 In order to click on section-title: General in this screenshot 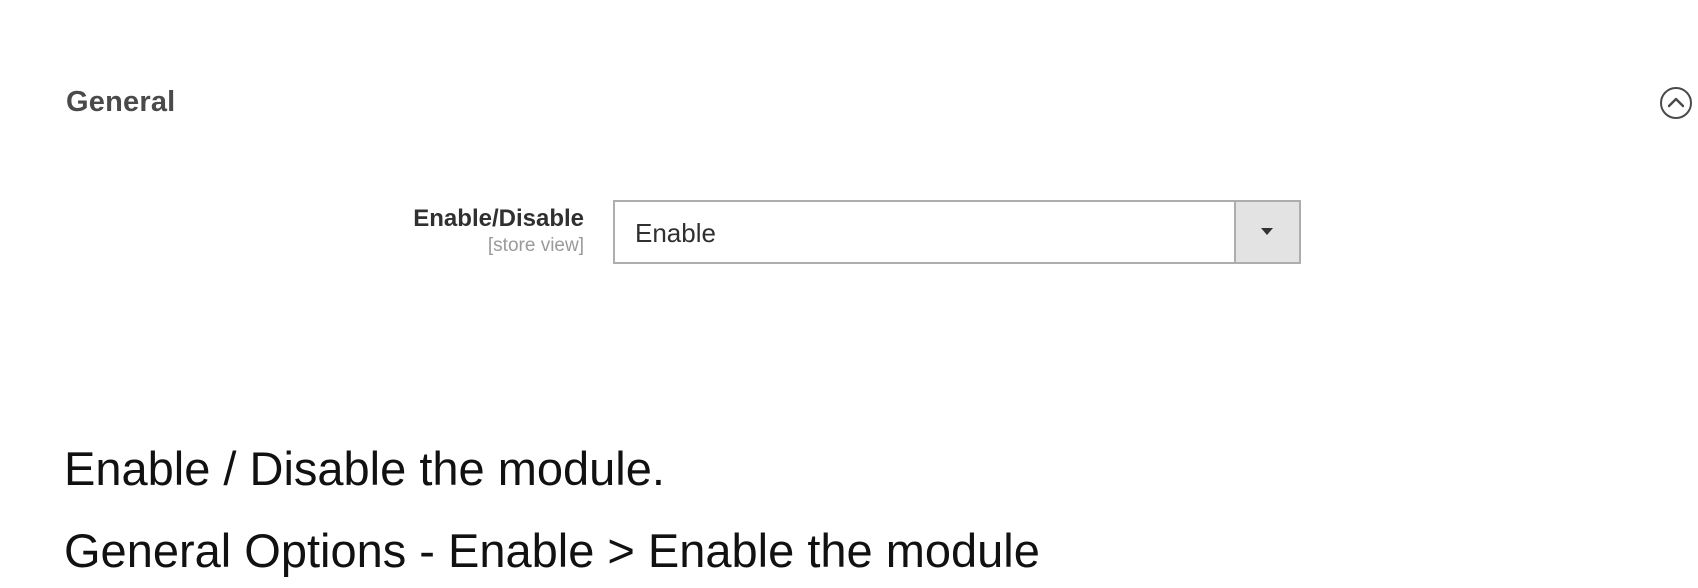, I will do `click(121, 102)`.